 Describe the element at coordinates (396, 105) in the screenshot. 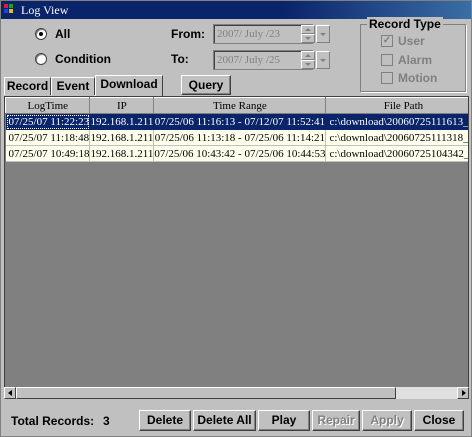

I see `column-header-file-path: File Path` at that location.